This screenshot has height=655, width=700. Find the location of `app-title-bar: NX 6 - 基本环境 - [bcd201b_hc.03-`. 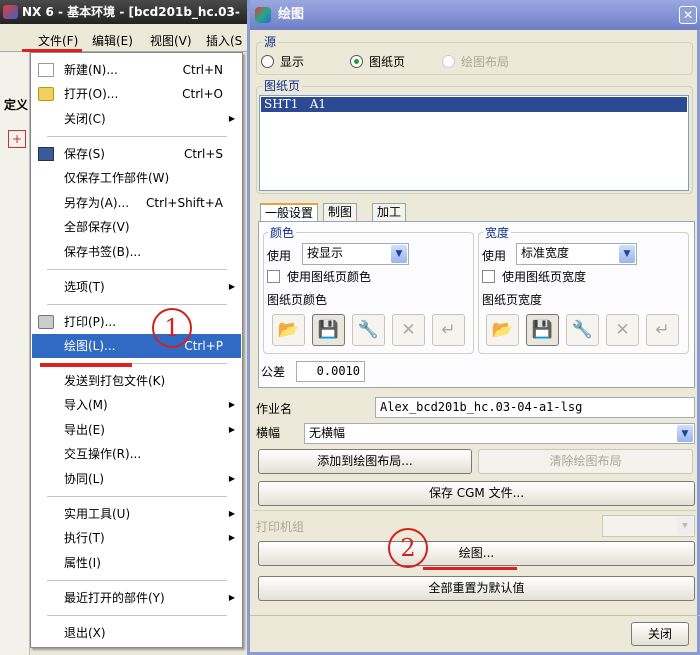

app-title-bar: NX 6 - 基本环境 - [bcd201b_hc.03- is located at coordinates (125, 12).